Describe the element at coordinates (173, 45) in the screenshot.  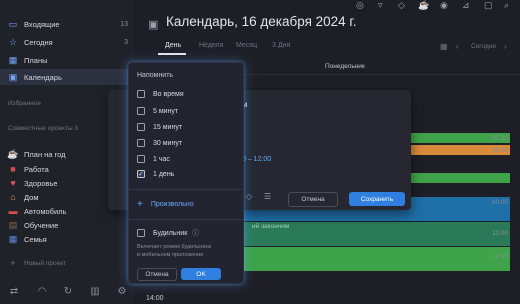
I see `tab-day: День` at that location.